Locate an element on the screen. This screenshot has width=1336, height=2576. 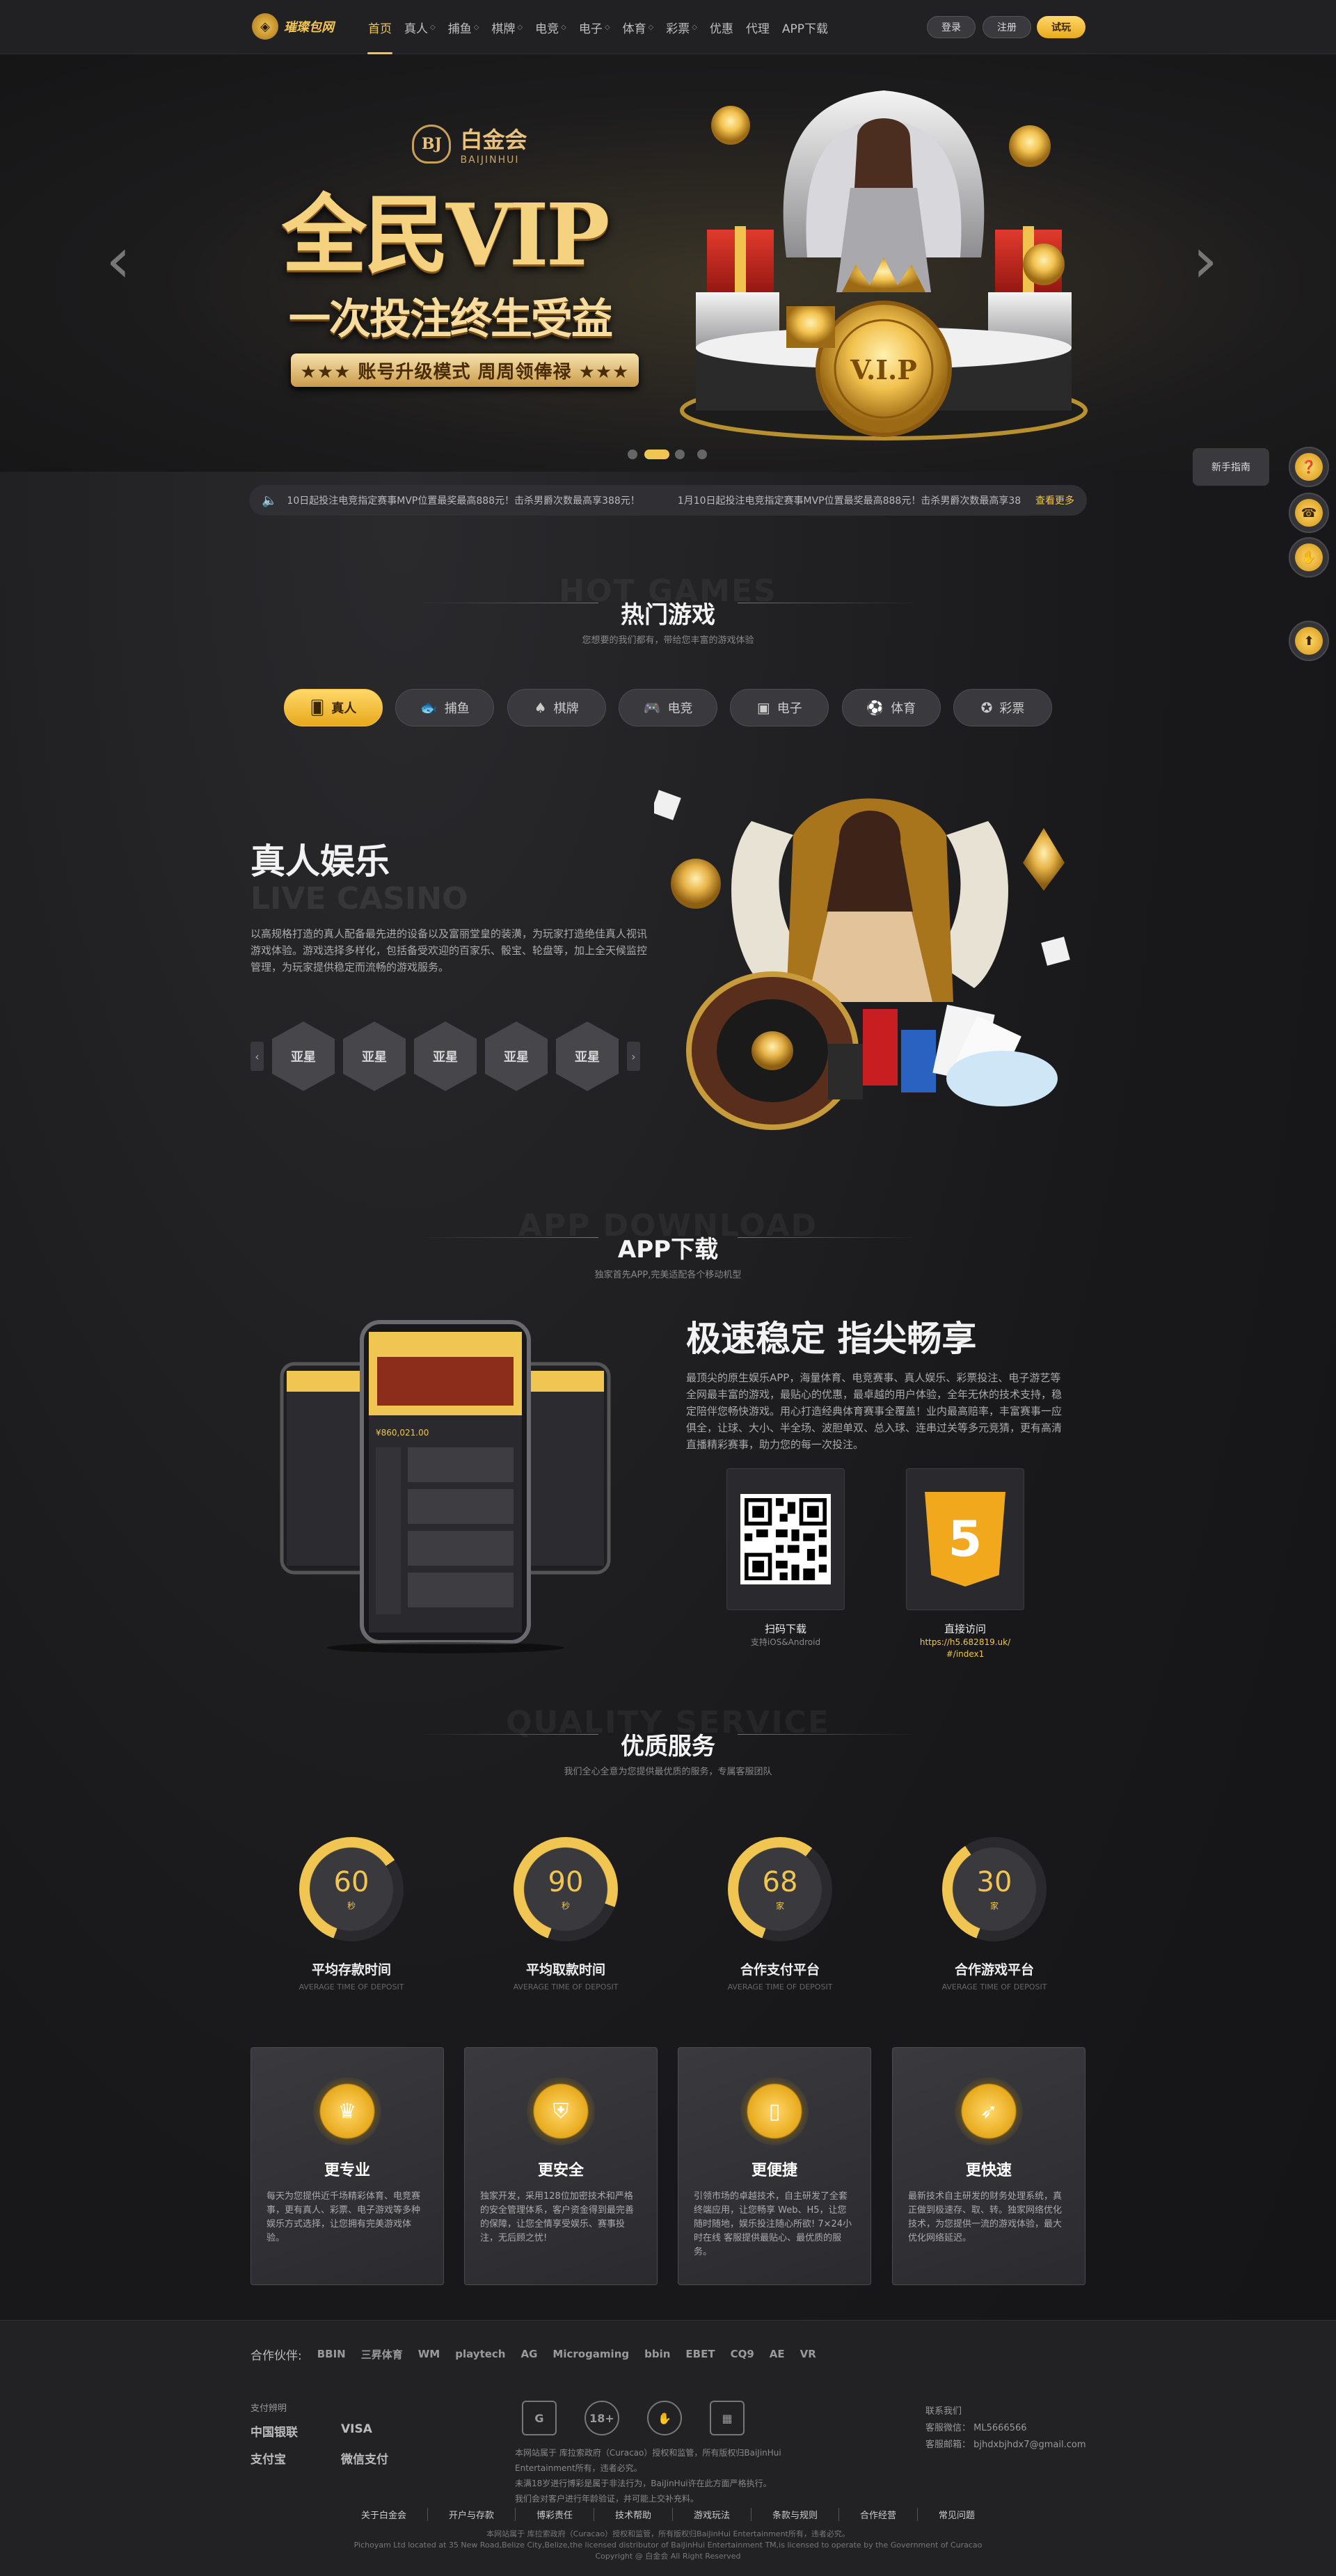
provider-prev-arrow: ‹ is located at coordinates (257, 1056).